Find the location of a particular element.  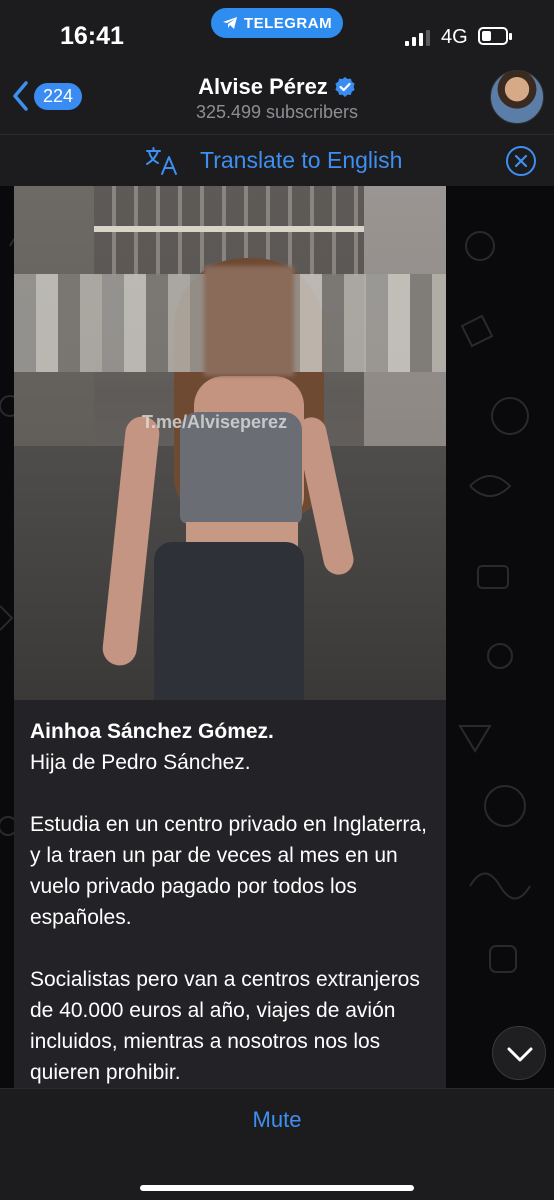

post-title: Ainhoa Sánchez Gómez. is located at coordinates (152, 731).